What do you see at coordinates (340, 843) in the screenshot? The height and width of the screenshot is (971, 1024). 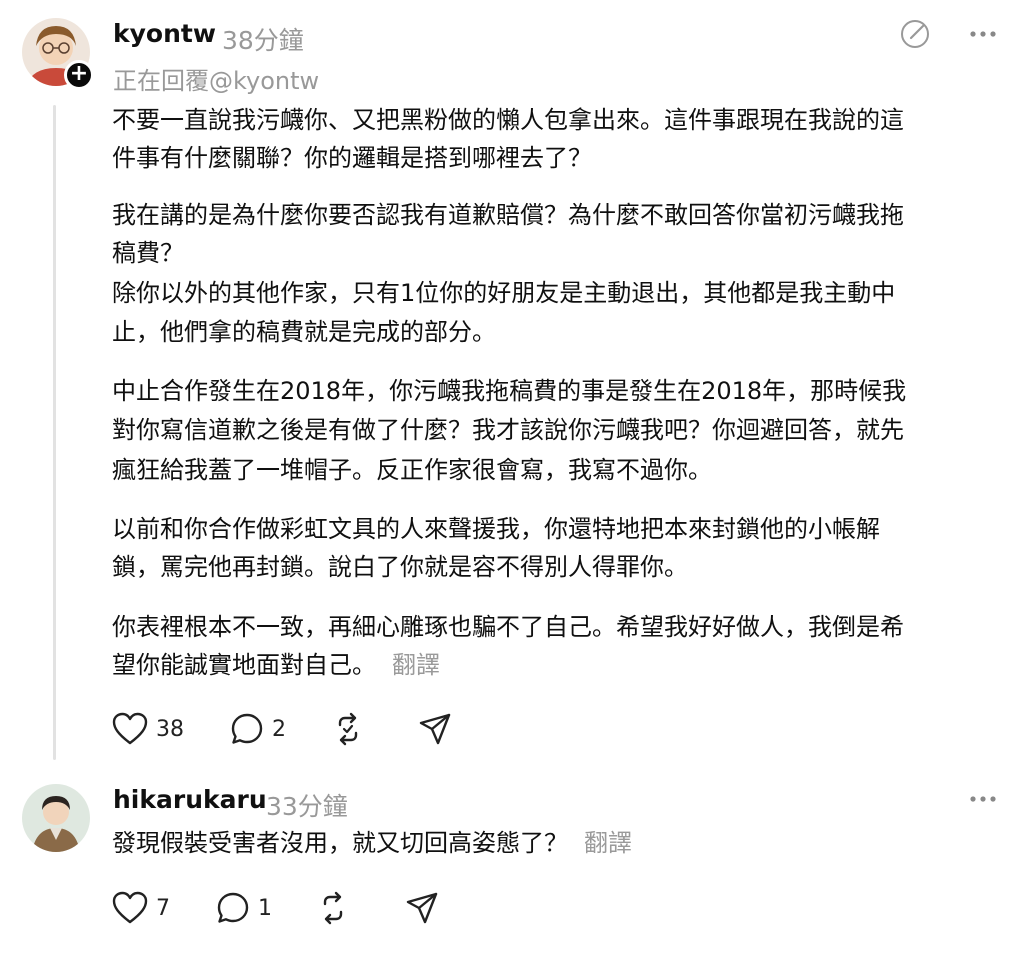 I see `post-text: 發現假裝受害者沒用，就又切回高姿態了？` at bounding box center [340, 843].